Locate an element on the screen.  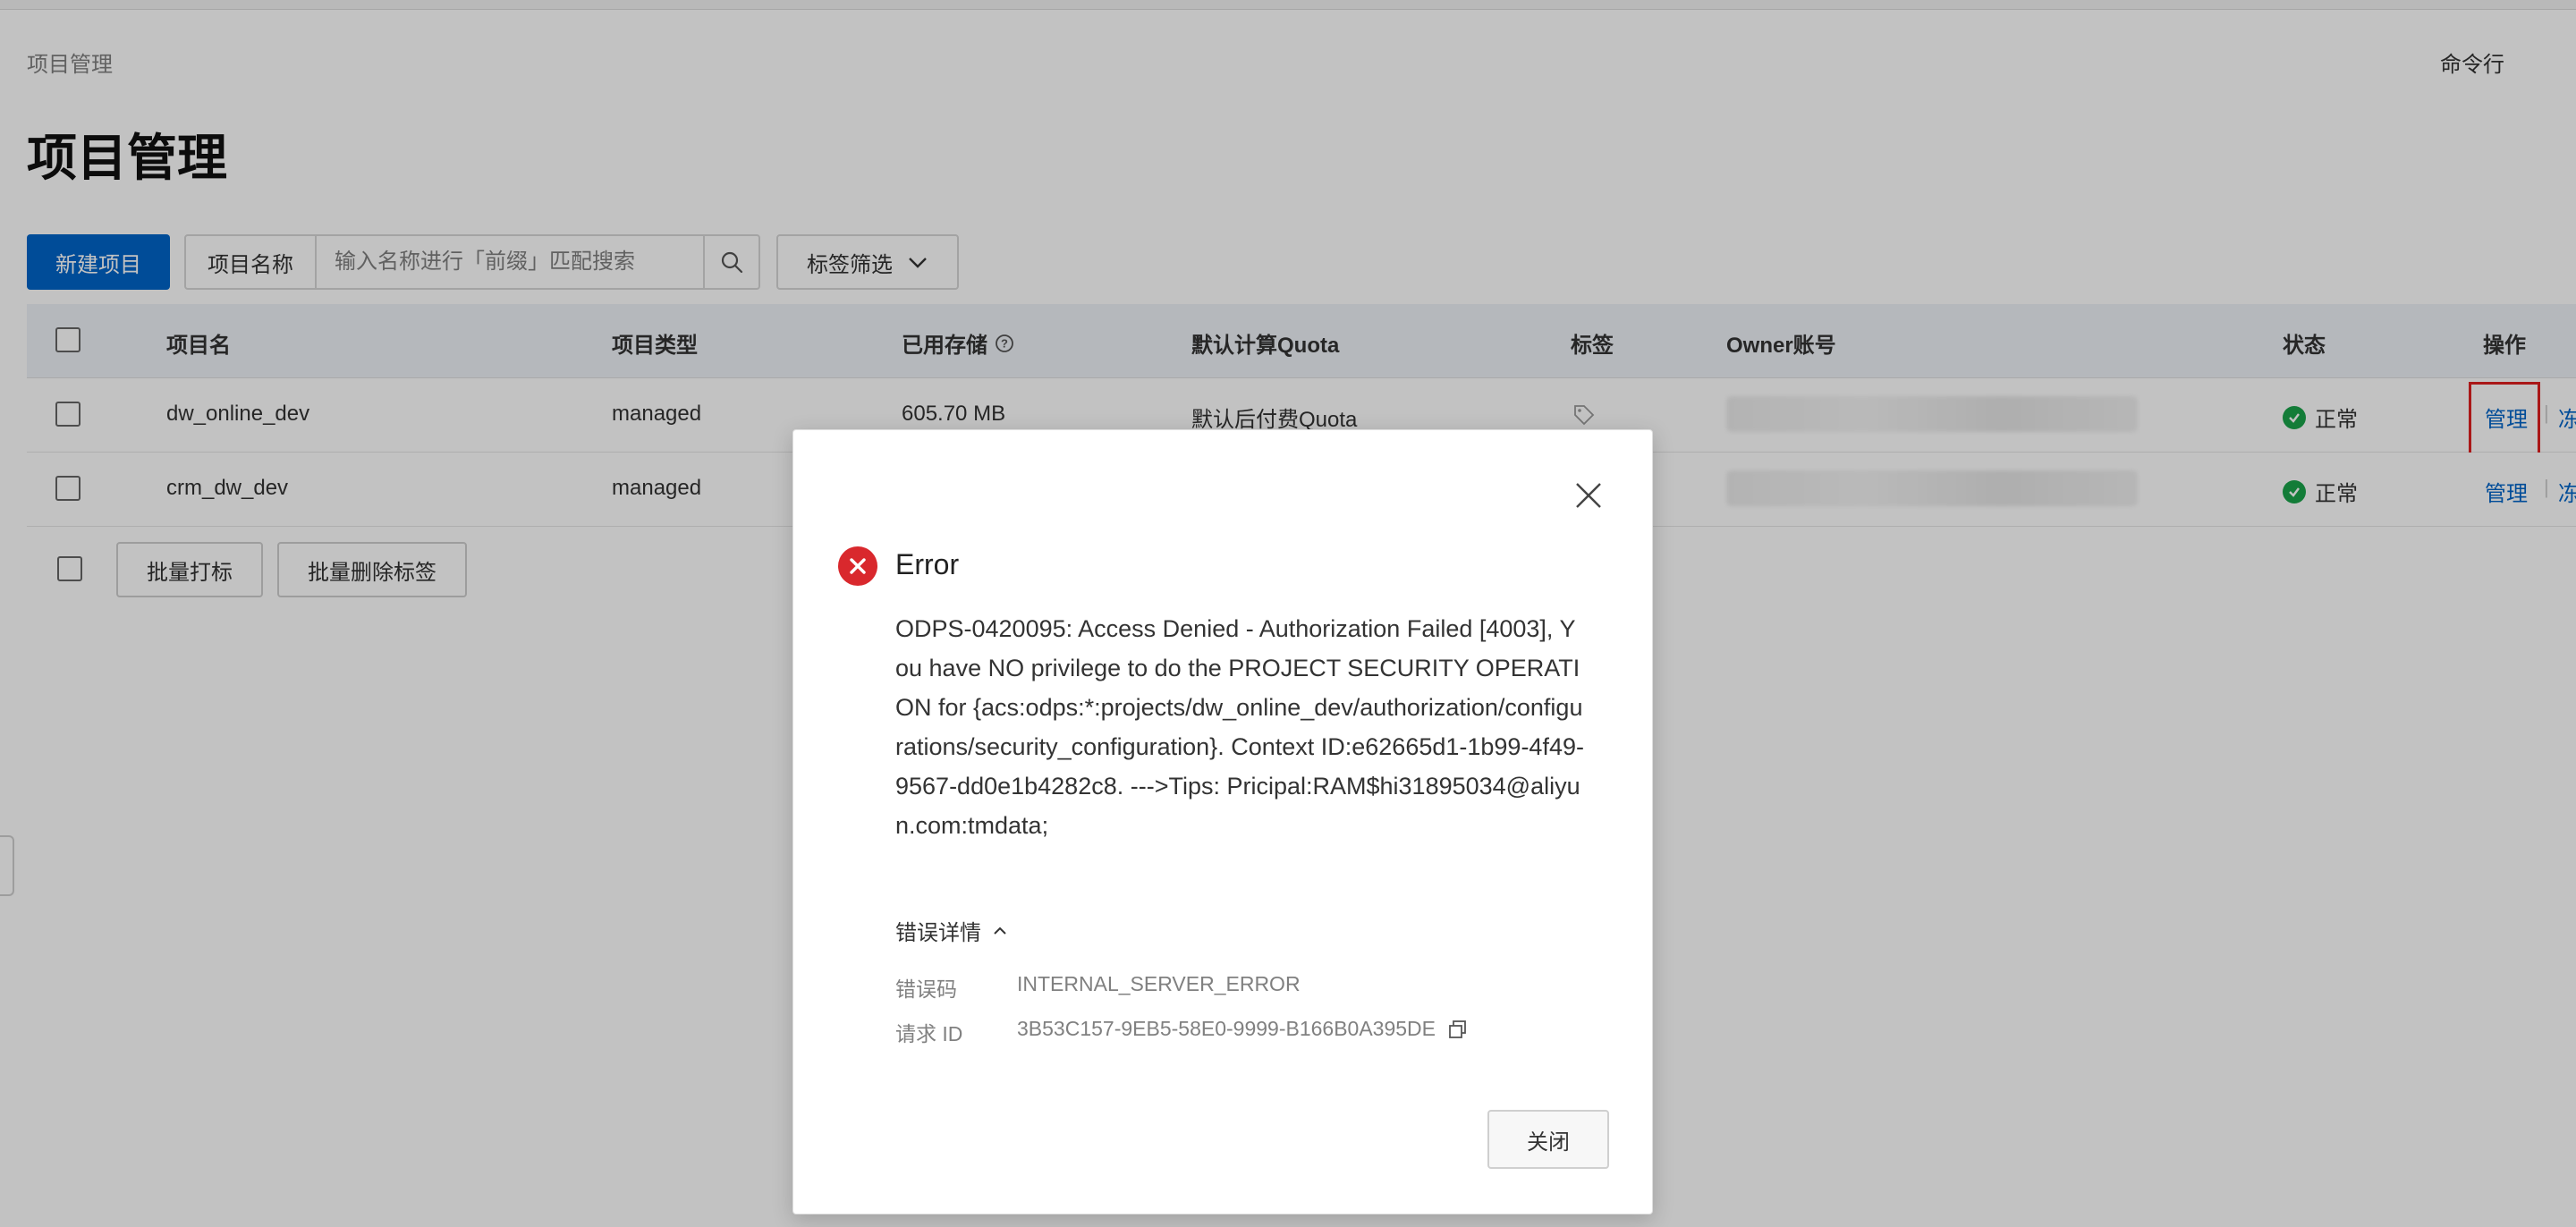
close-button: 关闭 is located at coordinates (1548, 1139).